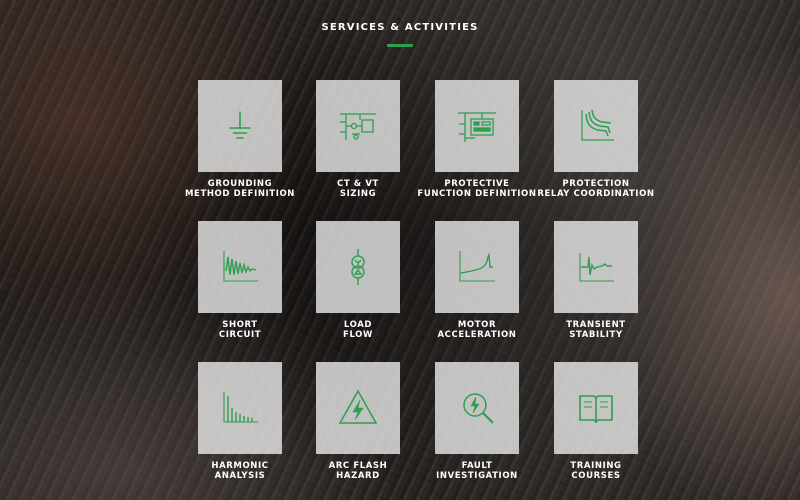 The height and width of the screenshot is (500, 800). What do you see at coordinates (596, 471) in the screenshot?
I see `tile-label: TRAINING COURSES` at bounding box center [596, 471].